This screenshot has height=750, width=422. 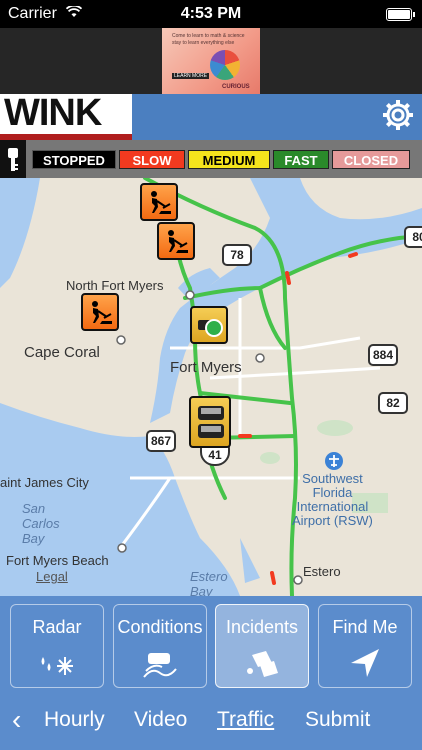 I want to click on shield-867: 867, so click(x=161, y=441).